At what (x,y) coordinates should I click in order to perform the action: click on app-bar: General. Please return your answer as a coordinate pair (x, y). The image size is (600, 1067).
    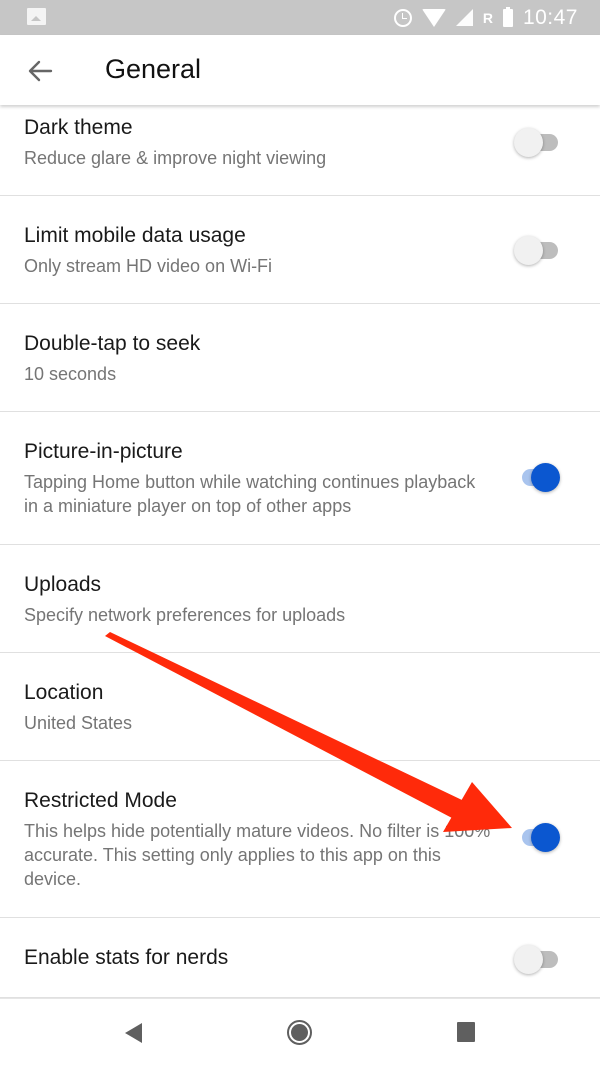
    Looking at the image, I should click on (300, 70).